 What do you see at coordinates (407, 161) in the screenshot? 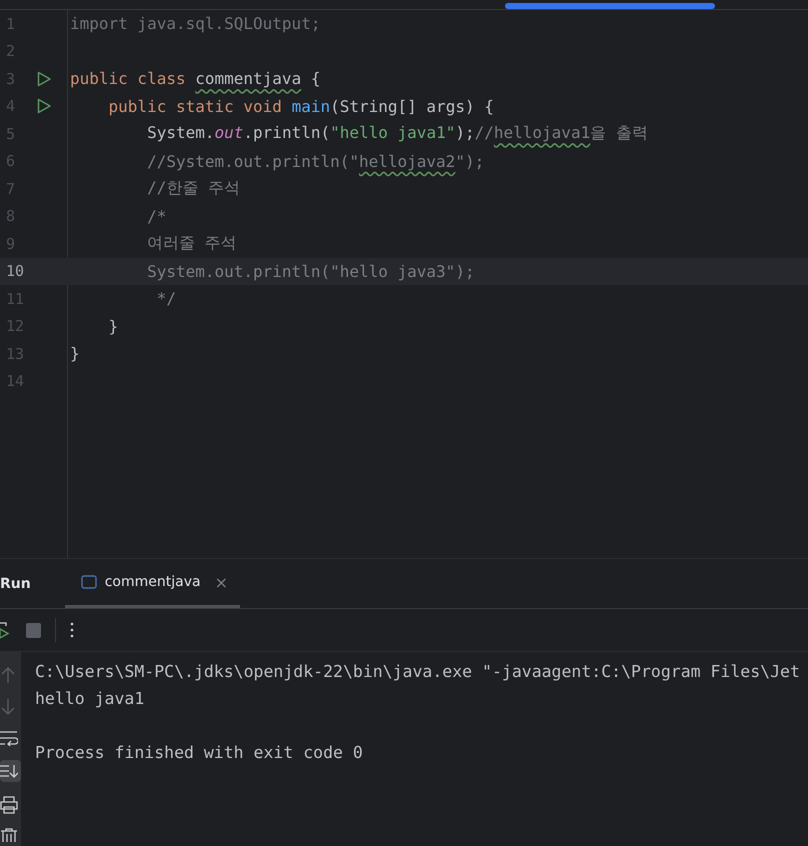
I see `comment-text: hellojava2` at bounding box center [407, 161].